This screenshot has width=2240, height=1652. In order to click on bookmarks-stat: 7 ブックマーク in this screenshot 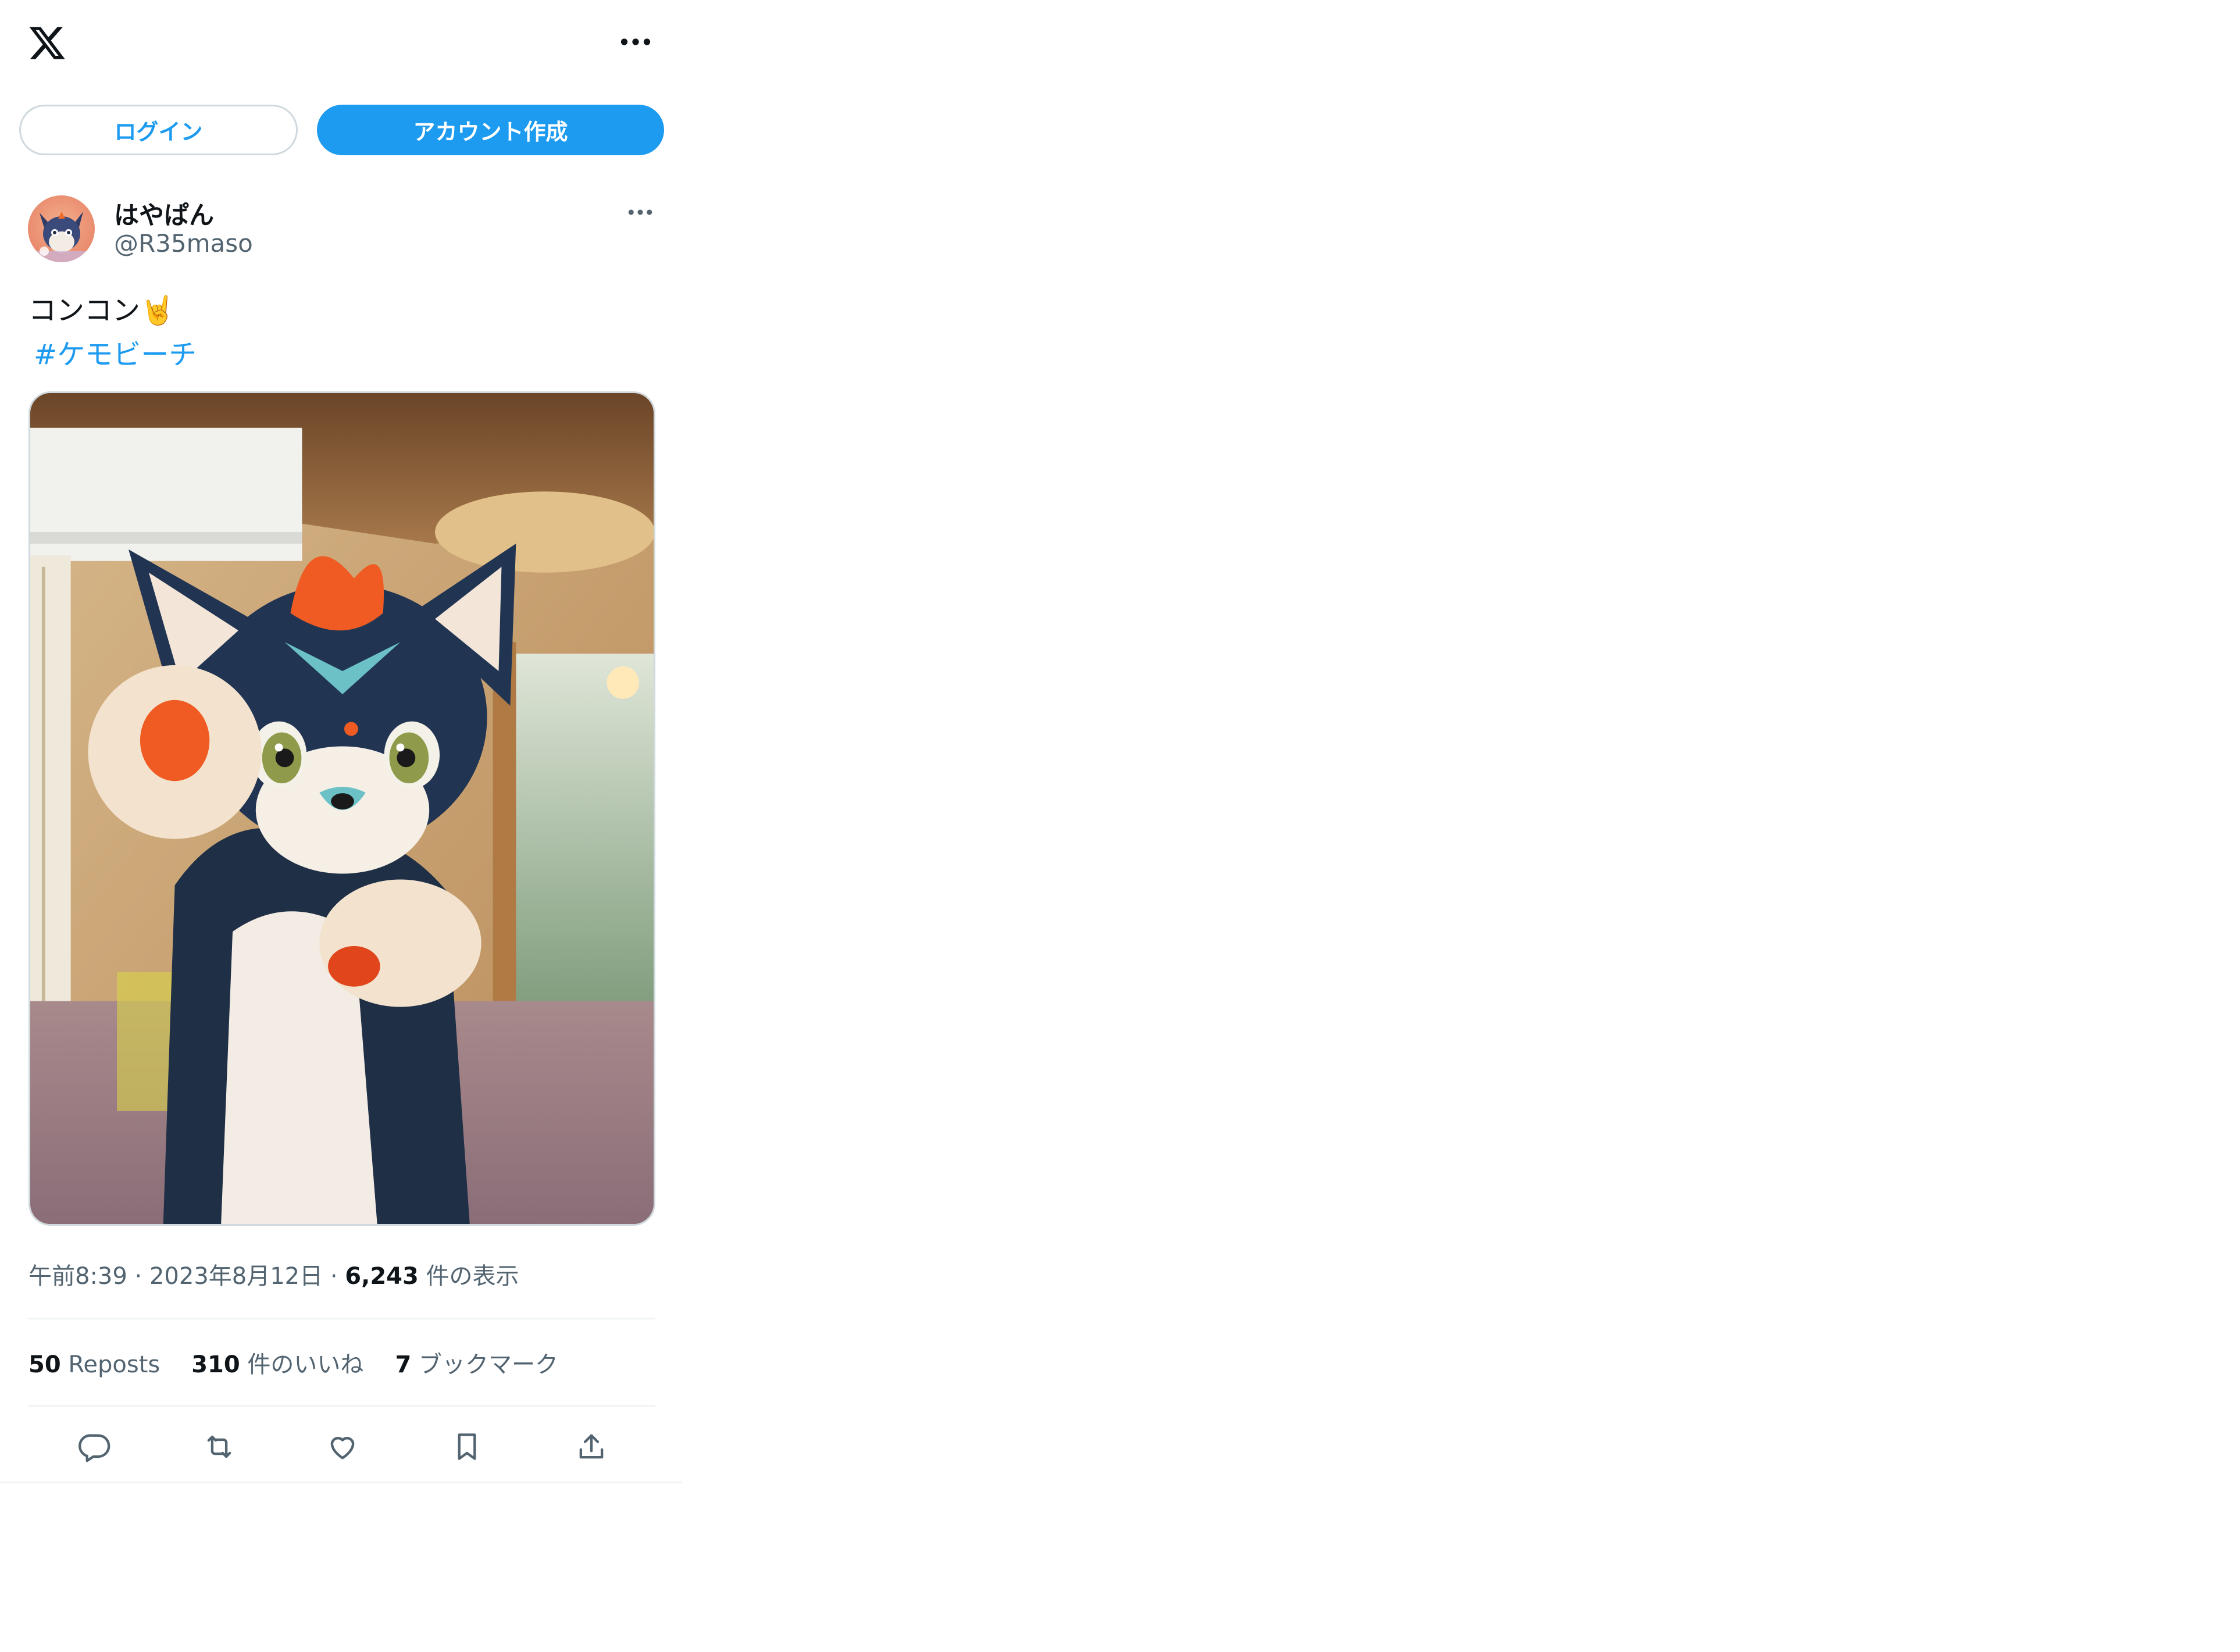, I will do `click(476, 1362)`.